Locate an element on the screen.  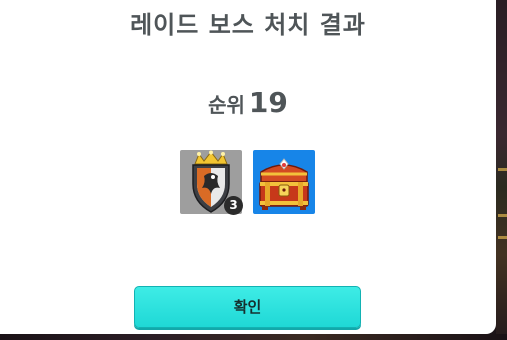
dialog-title: 레이드 보스 처치 결과 is located at coordinates (248, 25).